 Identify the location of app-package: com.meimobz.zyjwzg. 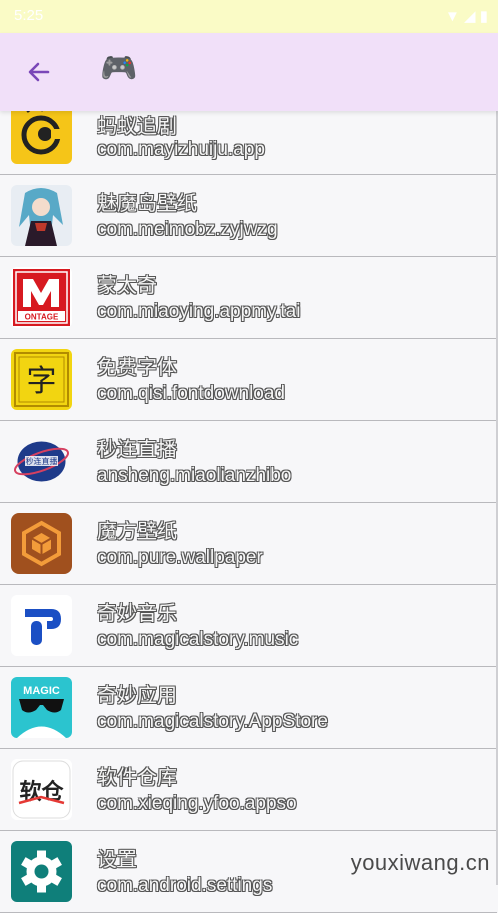
(187, 229).